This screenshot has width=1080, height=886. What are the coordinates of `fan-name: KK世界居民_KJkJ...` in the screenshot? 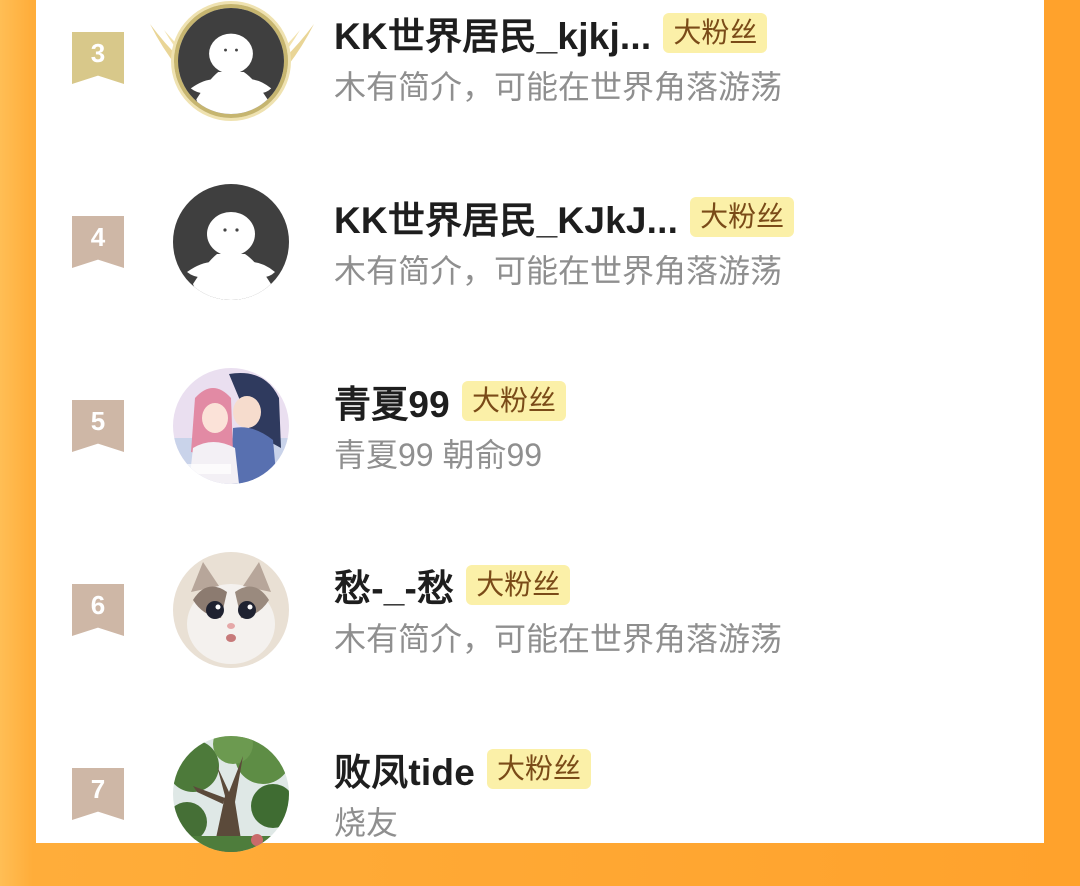 It's located at (506, 217).